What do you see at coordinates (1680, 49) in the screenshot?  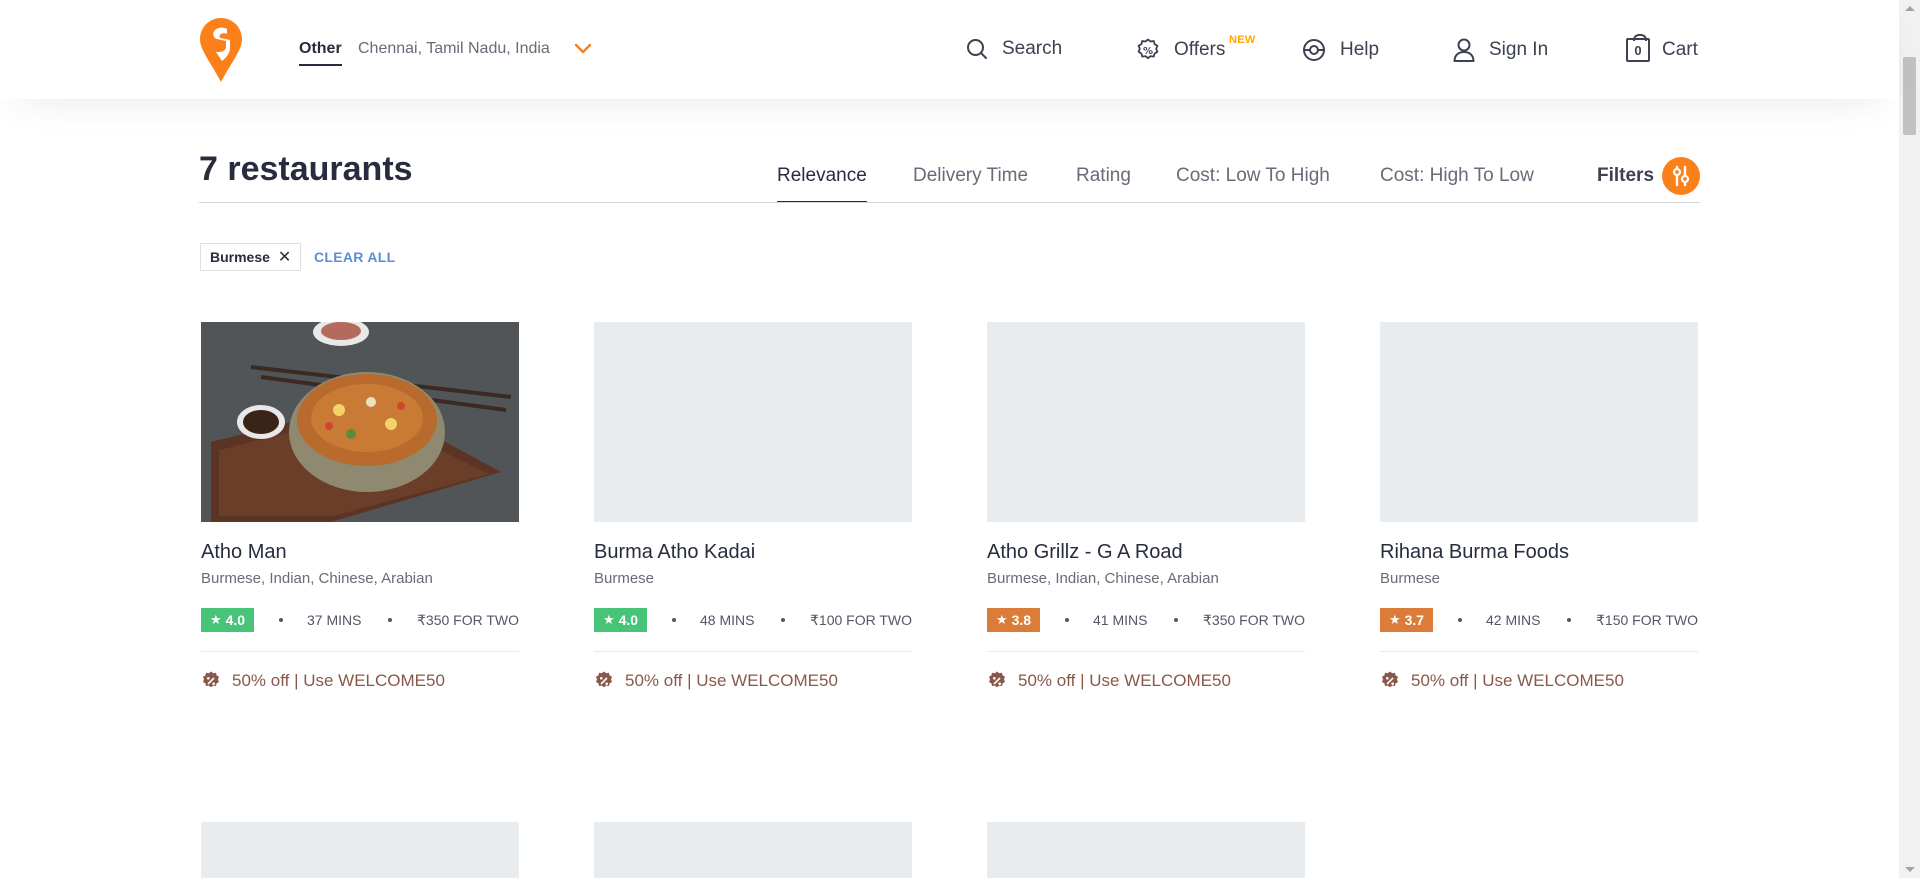 I see `nav-cart-label: Cart` at bounding box center [1680, 49].